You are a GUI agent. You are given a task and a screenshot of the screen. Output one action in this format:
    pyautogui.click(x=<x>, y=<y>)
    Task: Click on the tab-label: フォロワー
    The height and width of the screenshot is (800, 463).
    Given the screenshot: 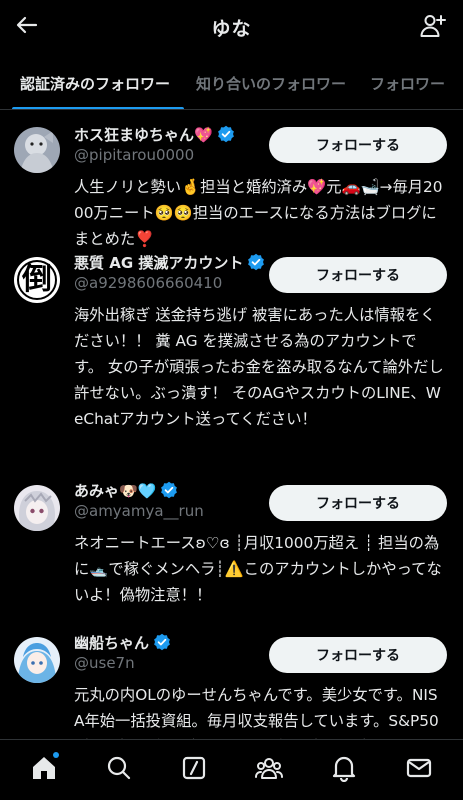 What is the action you would take?
    pyautogui.click(x=408, y=83)
    